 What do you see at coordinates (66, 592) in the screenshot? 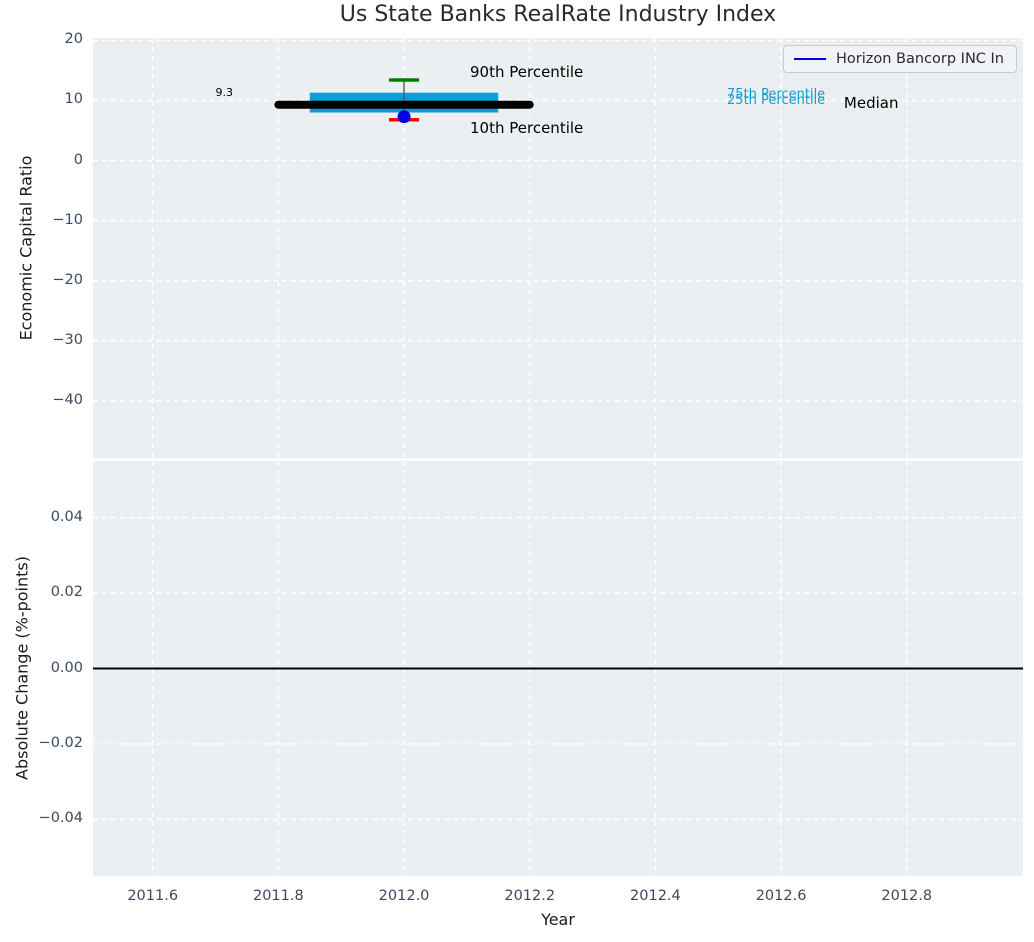
I see `y-tick-label: 0.02` at bounding box center [66, 592].